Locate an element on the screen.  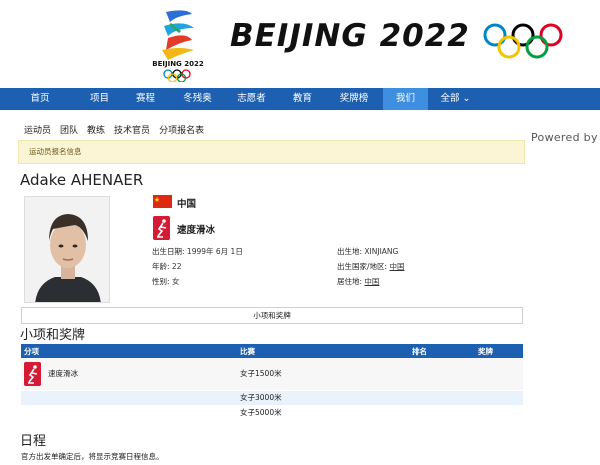
rank-cell is located at coordinates (442, 374).